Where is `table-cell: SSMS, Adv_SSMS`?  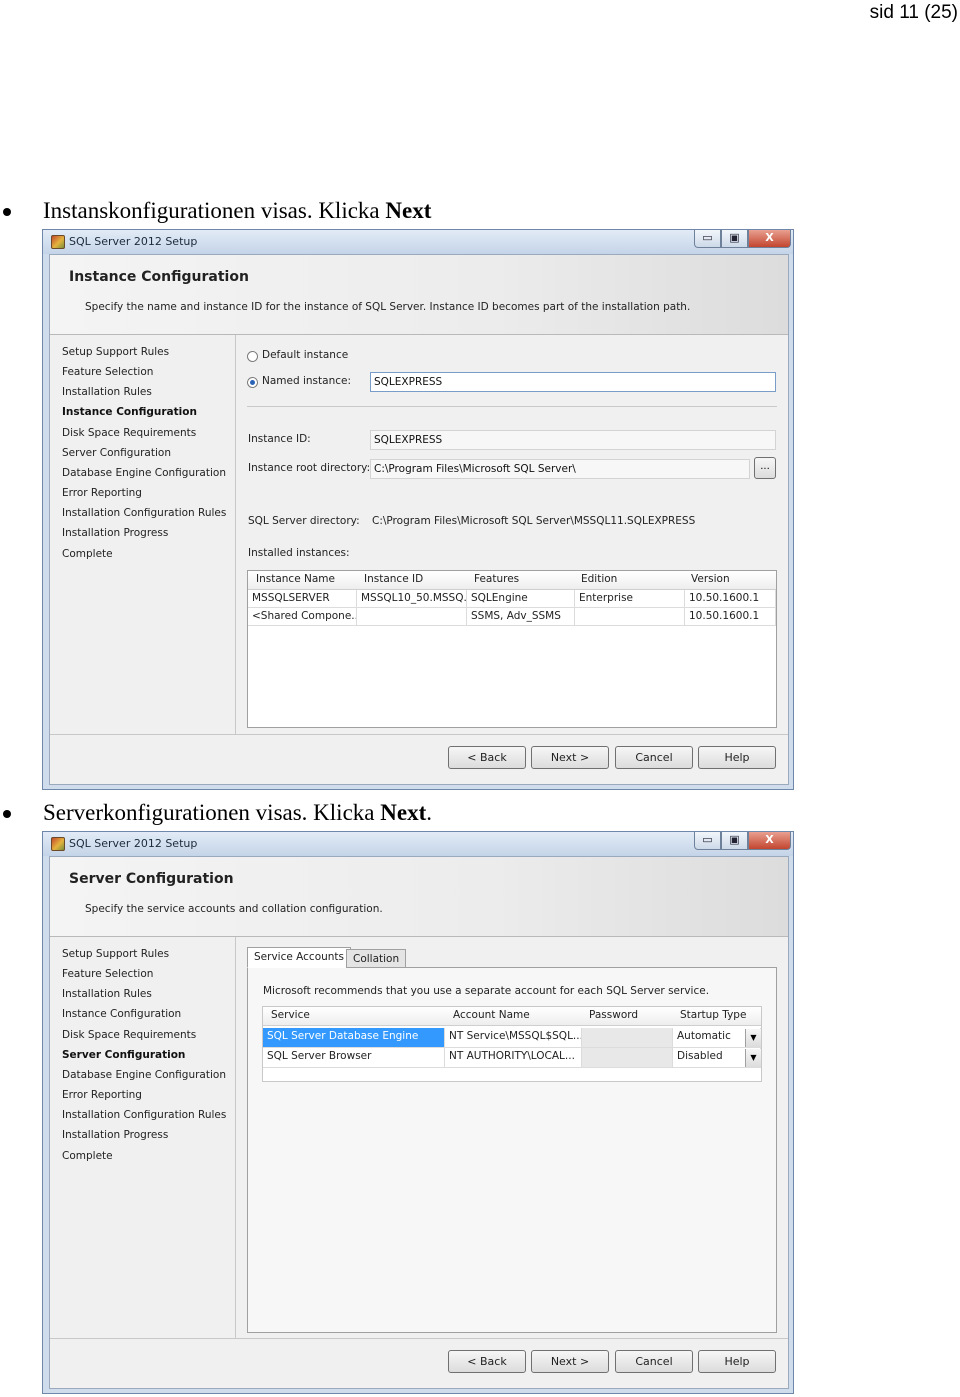 table-cell: SSMS, Adv_SSMS is located at coordinates (521, 617).